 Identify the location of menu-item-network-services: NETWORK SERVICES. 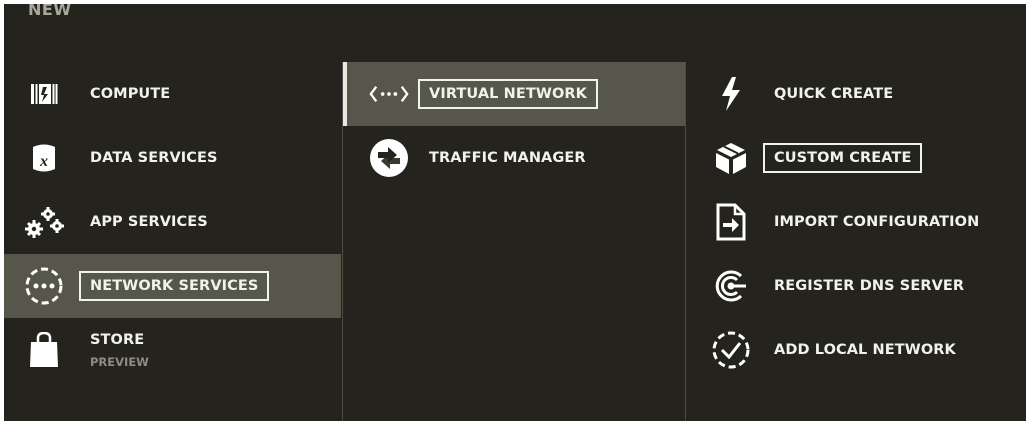
(172, 286).